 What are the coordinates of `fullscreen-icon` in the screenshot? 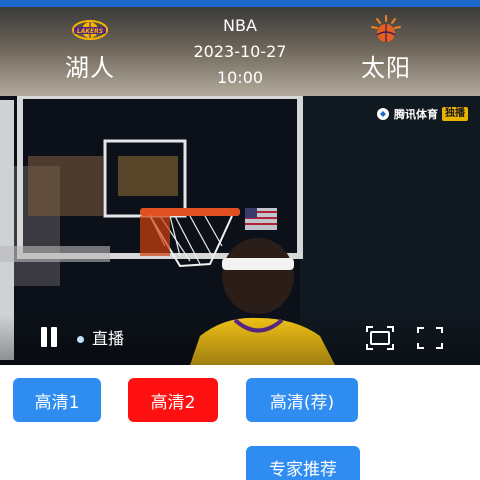 It's located at (430, 338).